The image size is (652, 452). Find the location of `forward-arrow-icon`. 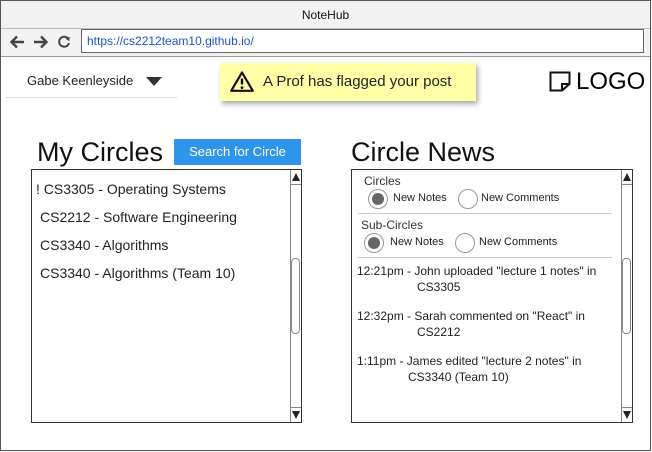

forward-arrow-icon is located at coordinates (41, 42).